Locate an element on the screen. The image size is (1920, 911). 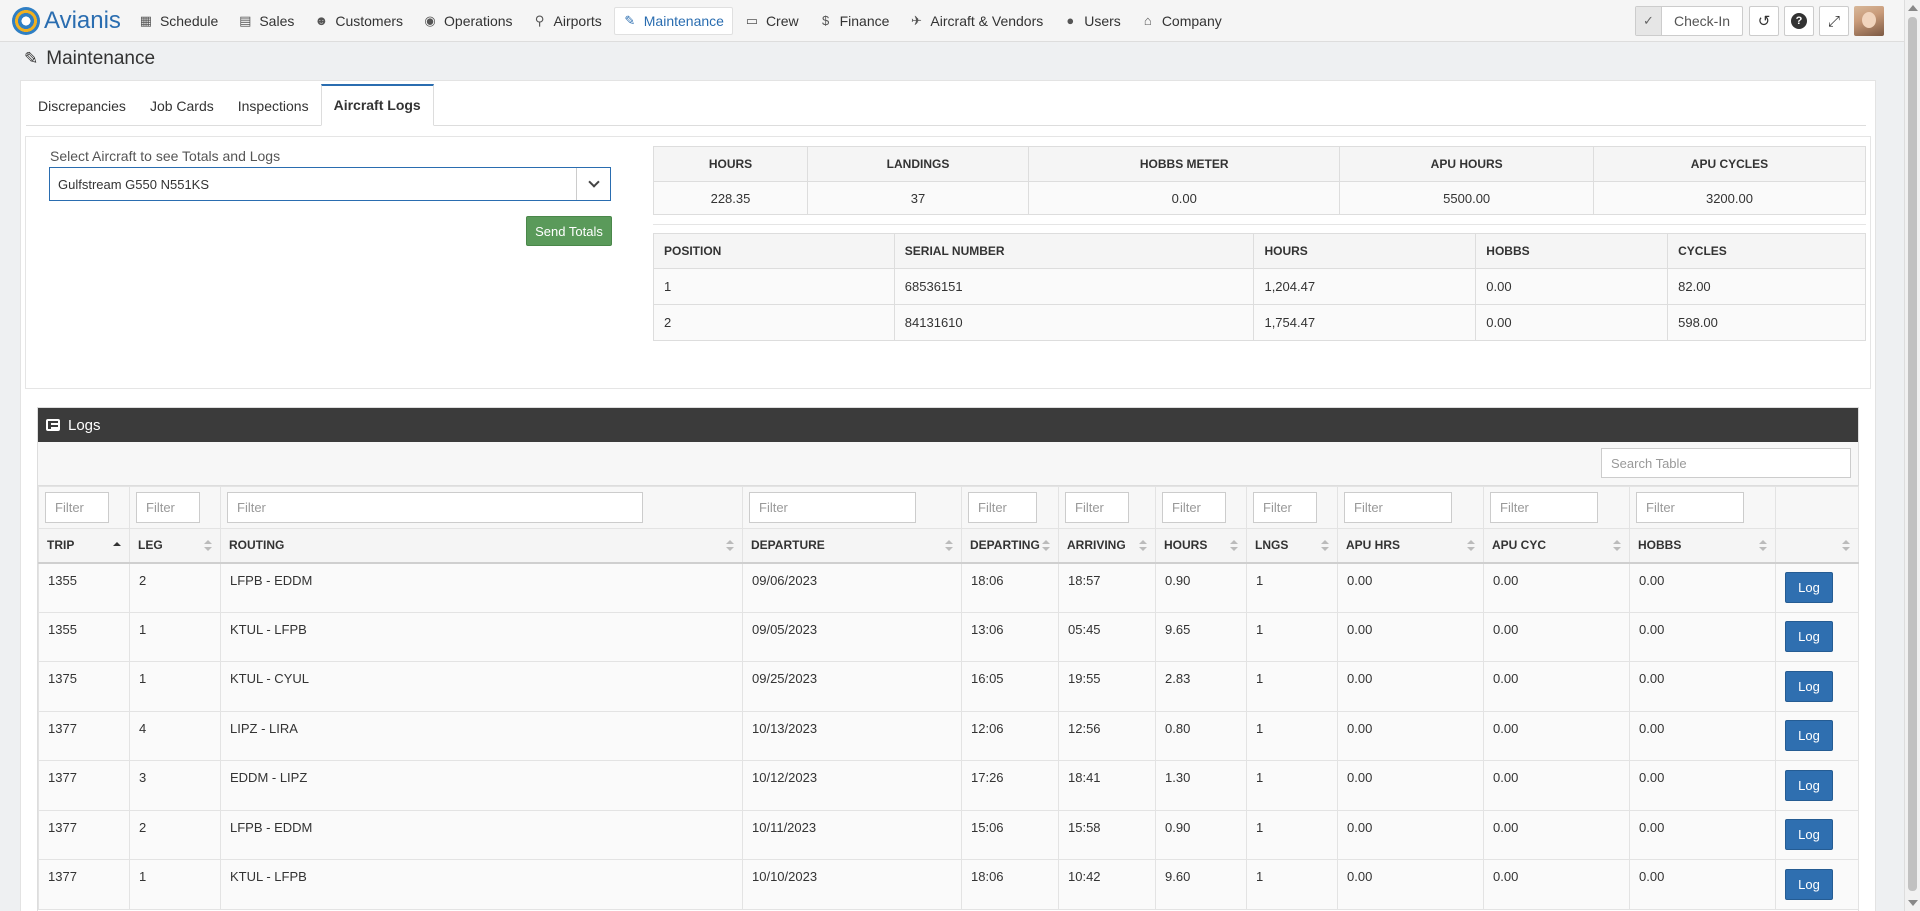
column-header: DEPARTURE is located at coordinates (852, 546).